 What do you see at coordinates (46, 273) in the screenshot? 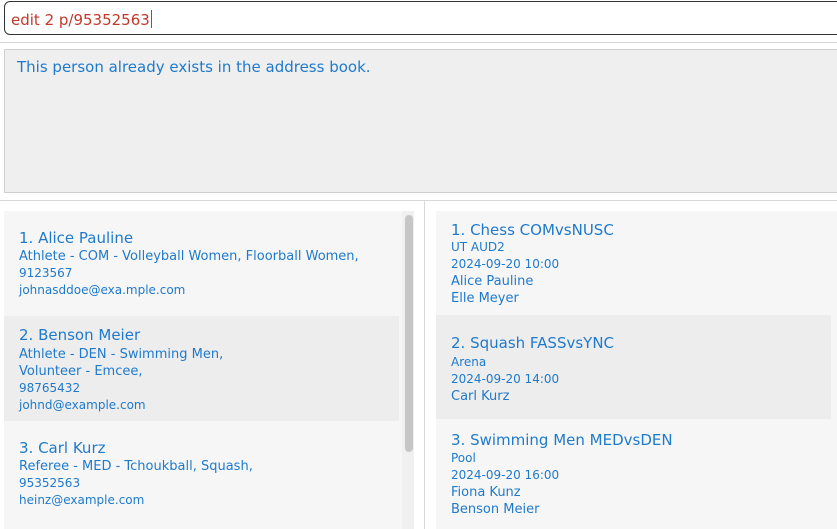
I see `person-phone: 9123567` at bounding box center [46, 273].